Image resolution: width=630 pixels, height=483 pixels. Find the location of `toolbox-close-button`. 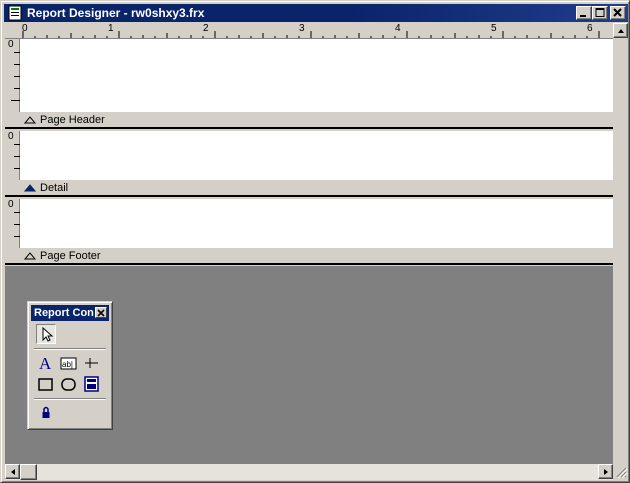

toolbox-close-button is located at coordinates (101, 312).